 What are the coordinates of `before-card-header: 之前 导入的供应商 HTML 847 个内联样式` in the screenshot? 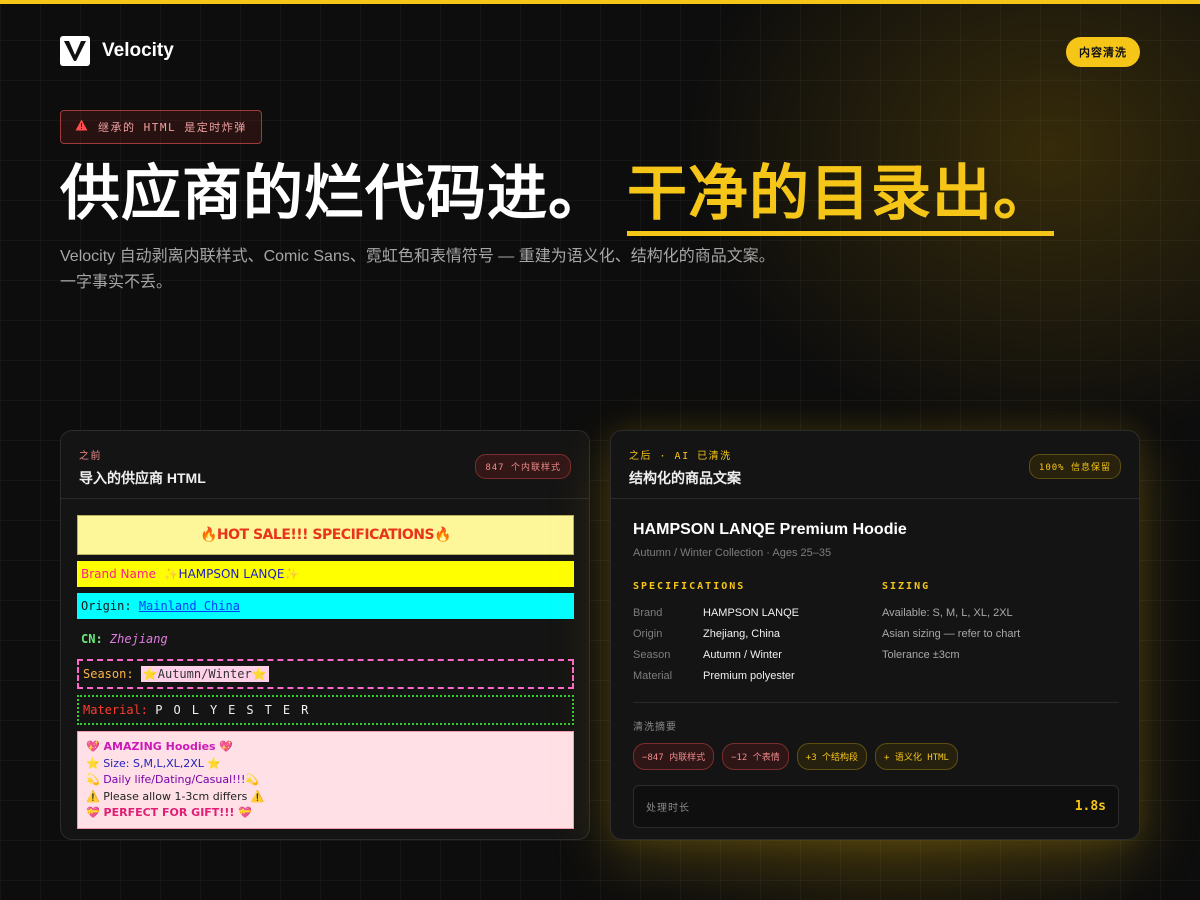 It's located at (325, 465).